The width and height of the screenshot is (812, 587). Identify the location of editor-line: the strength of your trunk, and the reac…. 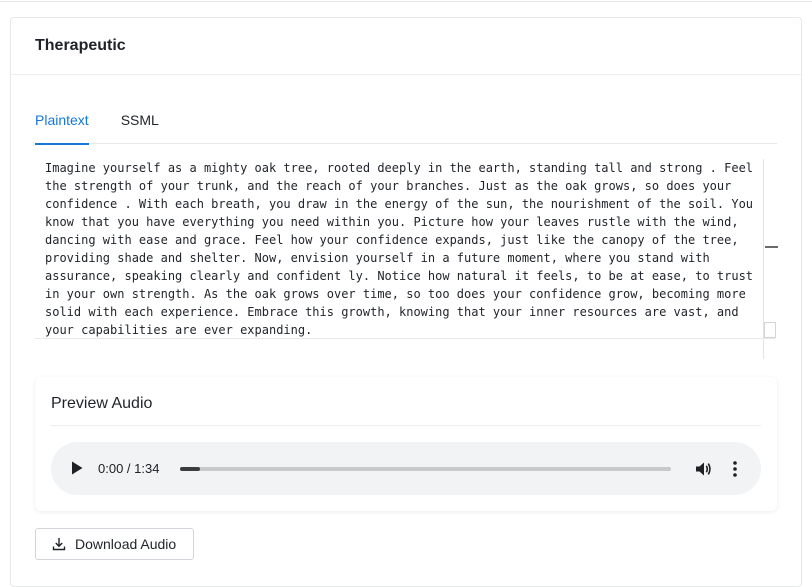
(388, 186).